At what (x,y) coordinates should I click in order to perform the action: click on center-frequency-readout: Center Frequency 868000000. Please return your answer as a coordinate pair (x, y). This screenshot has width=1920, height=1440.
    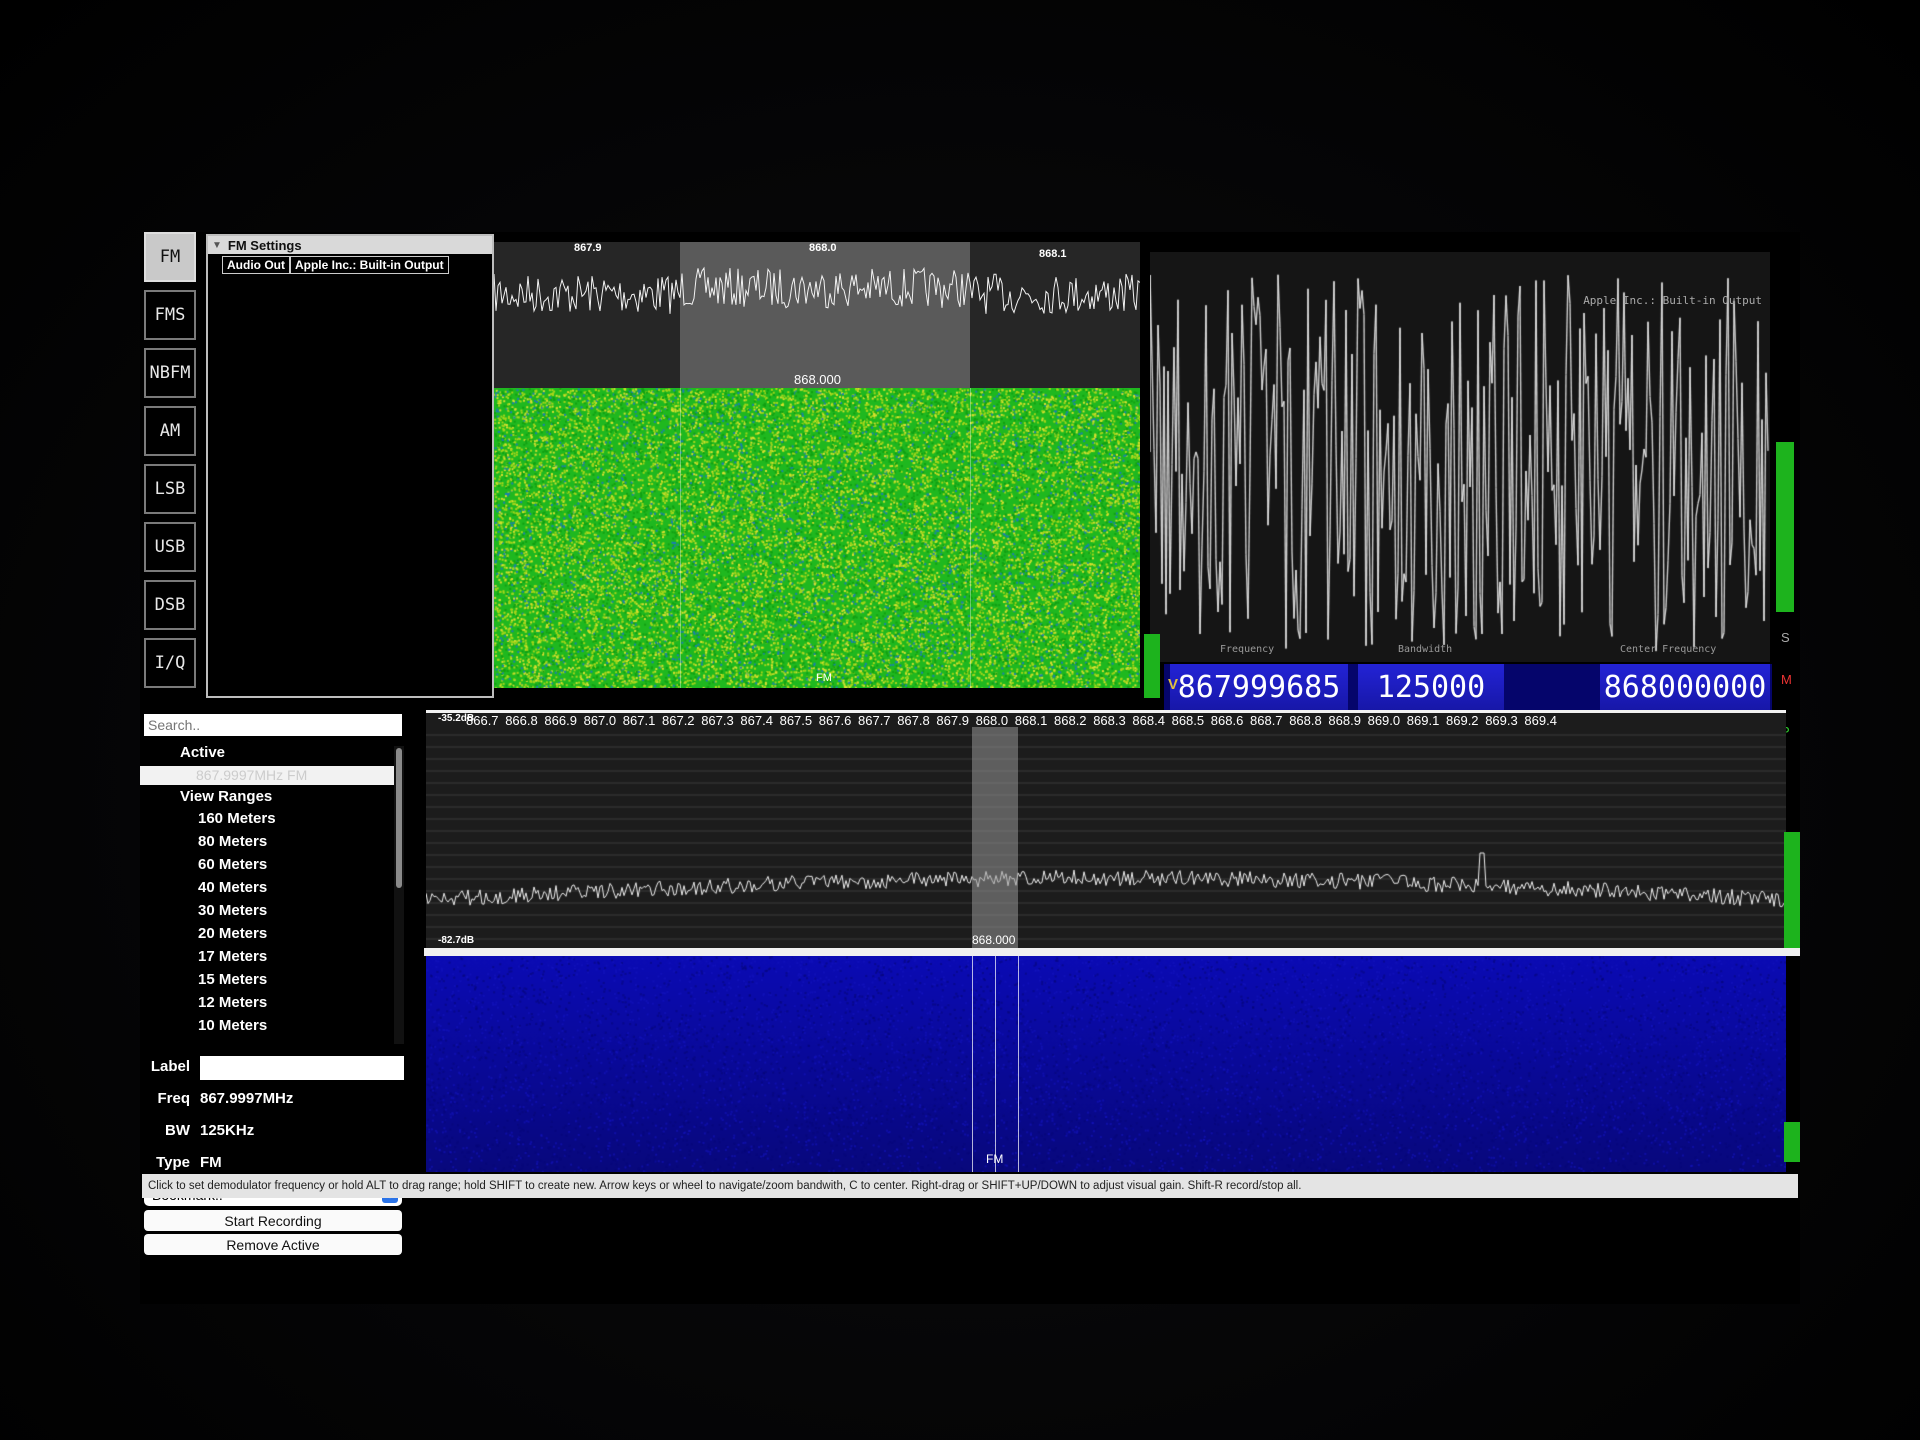
    Looking at the image, I should click on (1685, 677).